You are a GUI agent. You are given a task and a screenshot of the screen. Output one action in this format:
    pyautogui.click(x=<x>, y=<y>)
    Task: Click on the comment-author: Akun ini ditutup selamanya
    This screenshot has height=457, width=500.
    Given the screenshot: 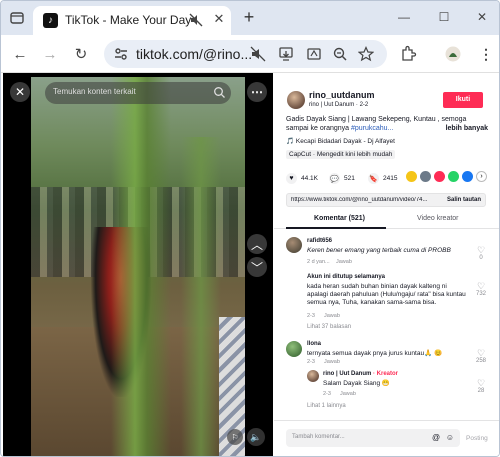 What is the action you would take?
    pyautogui.click(x=346, y=277)
    